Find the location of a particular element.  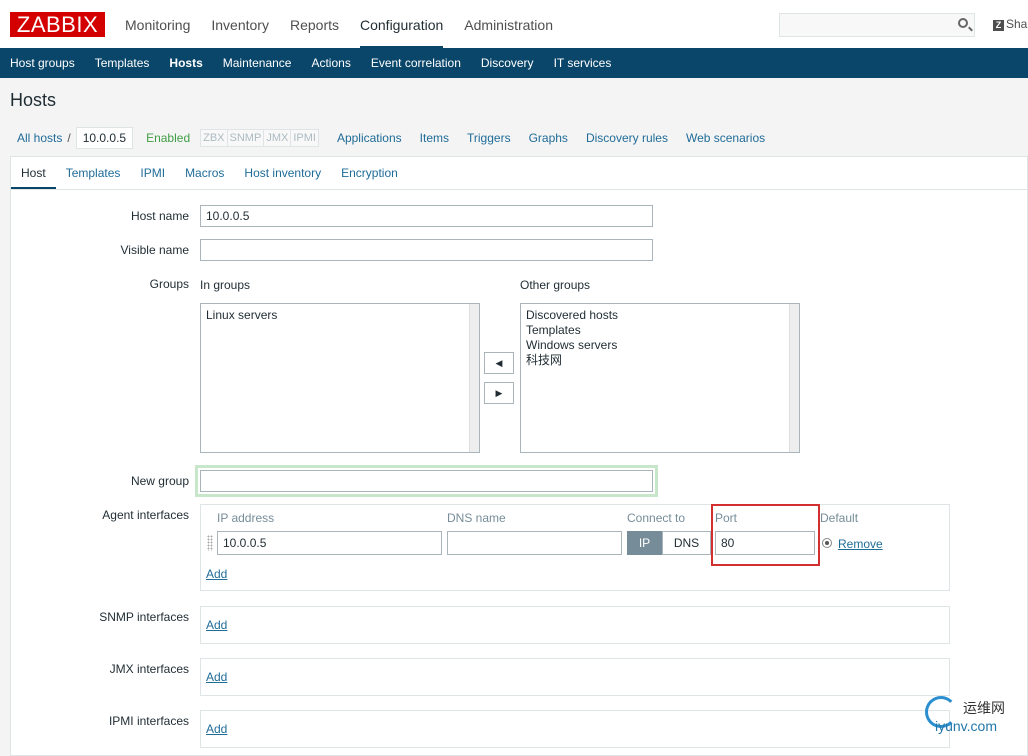

tab-macros: Macros is located at coordinates (204, 173).